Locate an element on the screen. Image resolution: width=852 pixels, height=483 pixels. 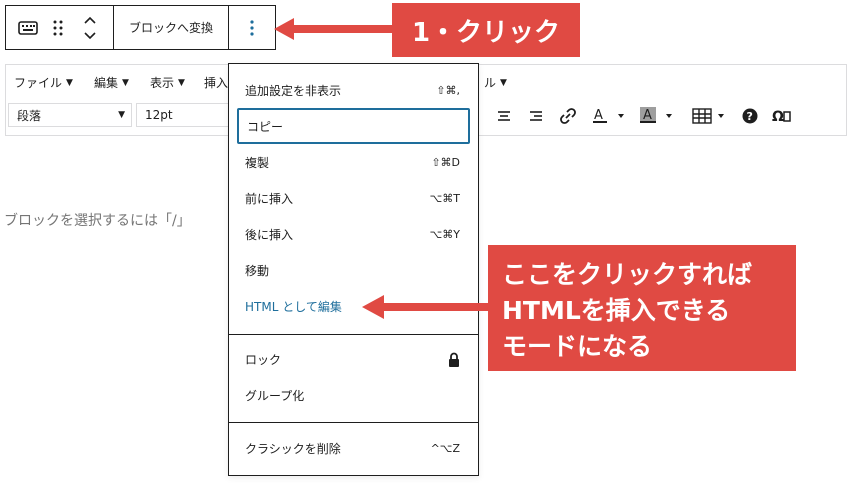
menu-hidden-tail: ル ▼ is located at coordinates (495, 82).